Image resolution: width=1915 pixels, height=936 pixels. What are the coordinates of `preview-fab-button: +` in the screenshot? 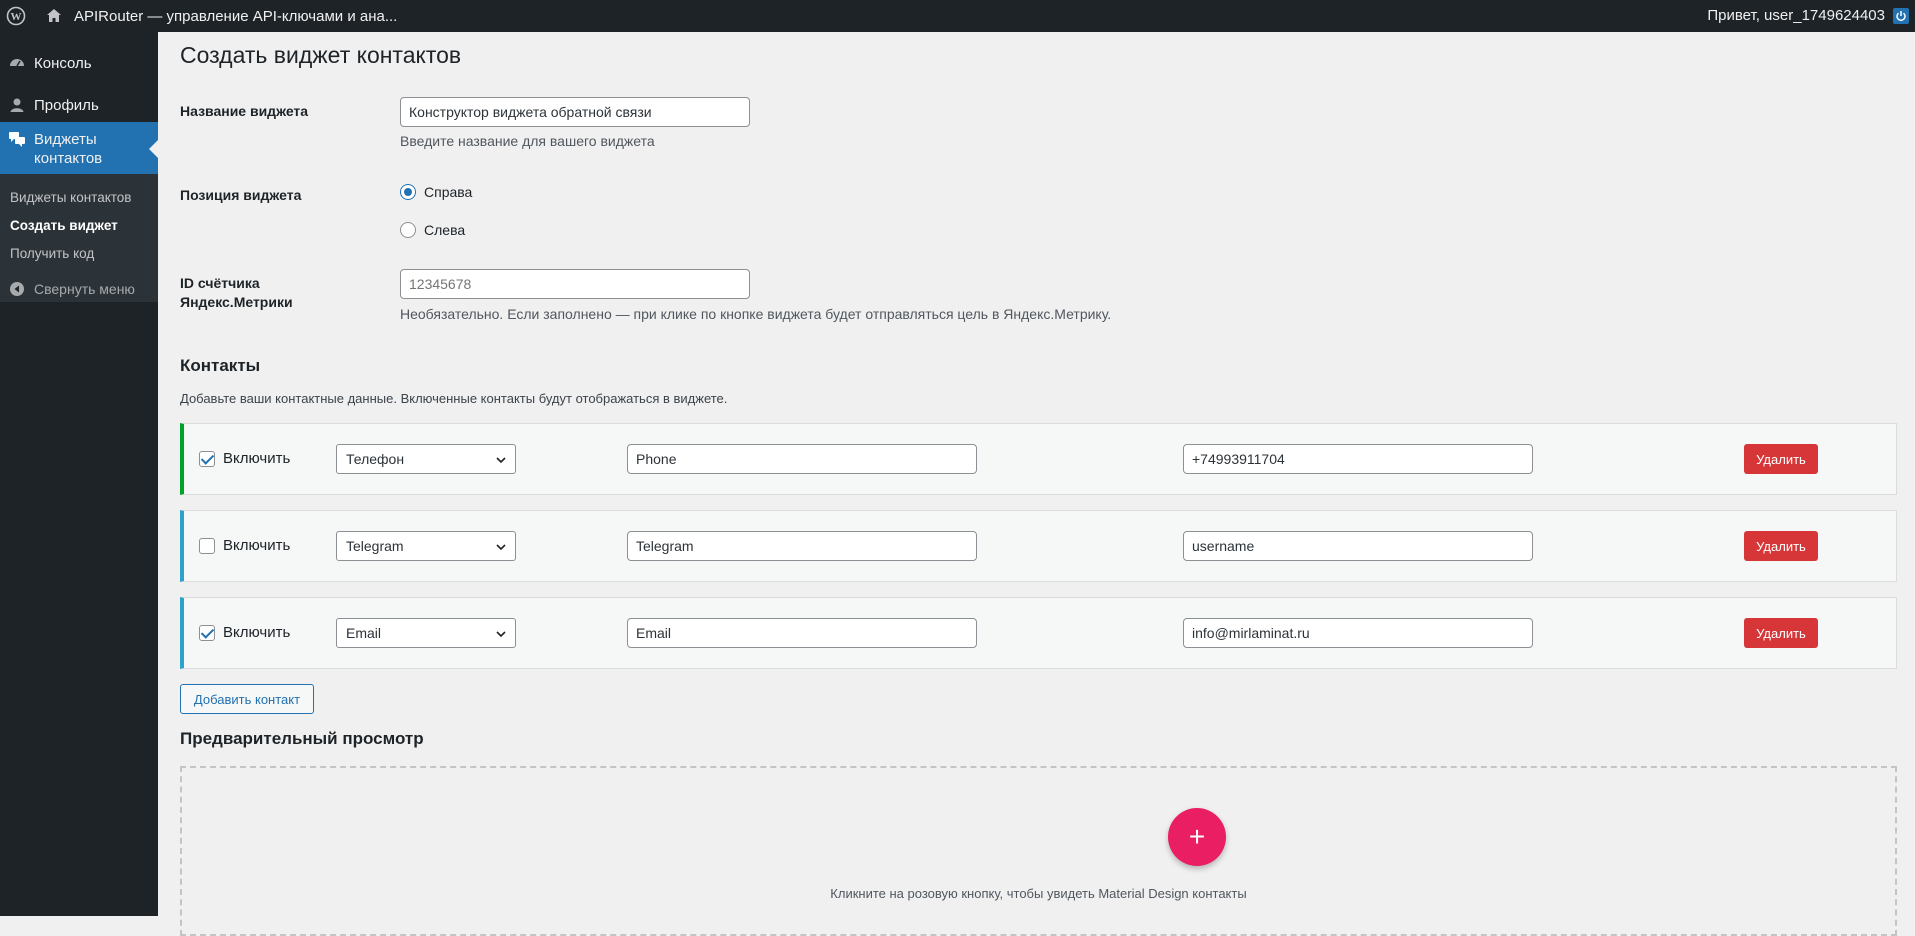 It's located at (1197, 837).